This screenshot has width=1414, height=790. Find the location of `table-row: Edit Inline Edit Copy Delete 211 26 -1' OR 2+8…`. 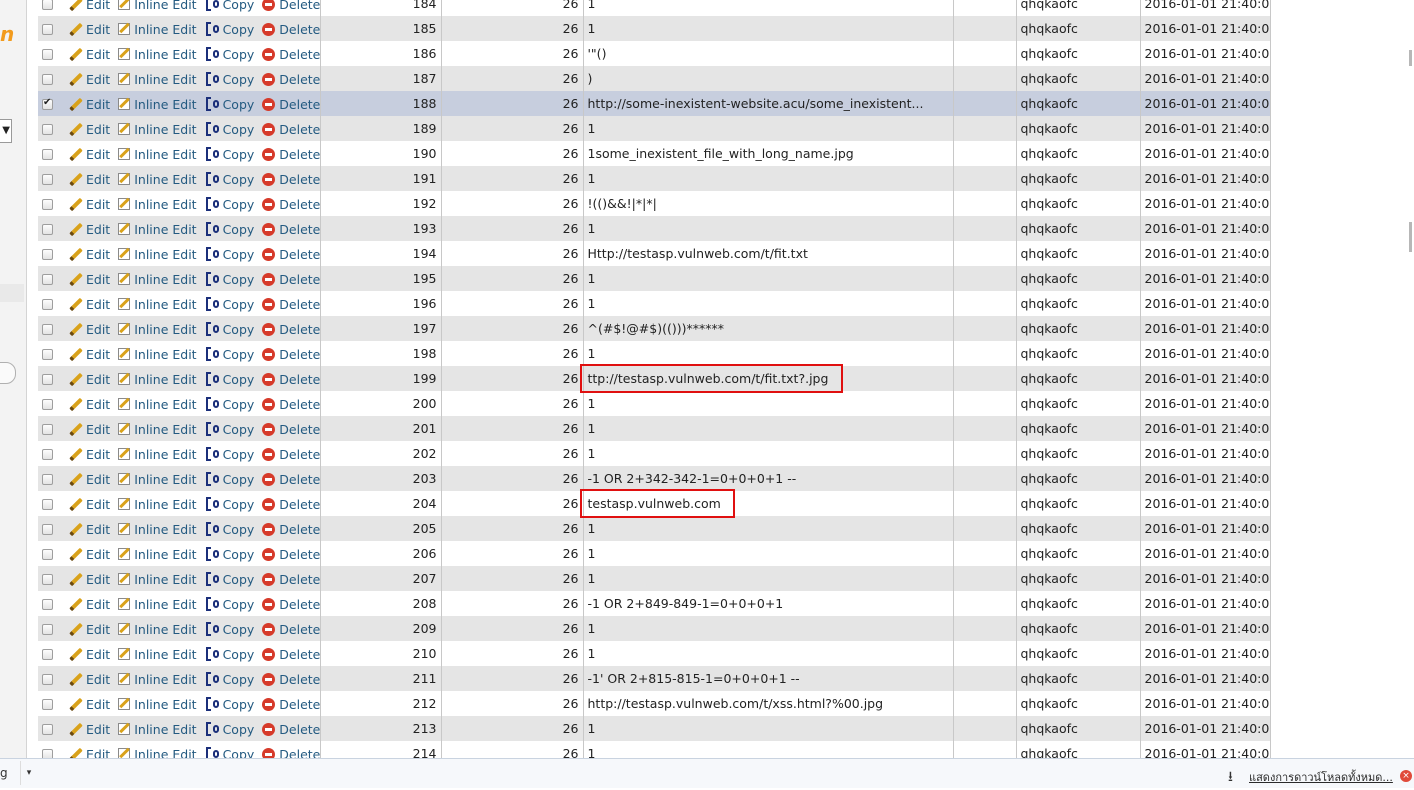

table-row: Edit Inline Edit Copy Delete 211 26 -1' OR 2+8… is located at coordinates (654, 678).